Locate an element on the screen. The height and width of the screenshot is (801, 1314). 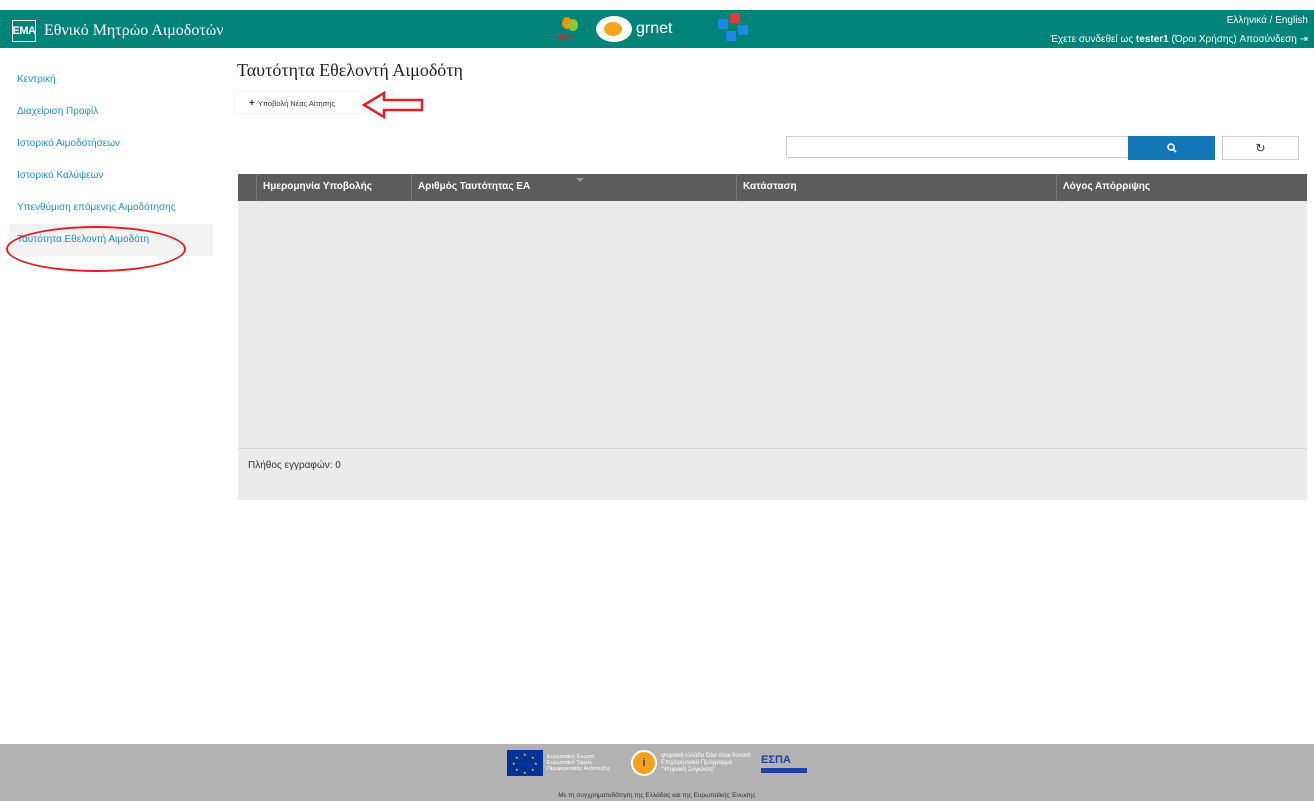
ekea-logo-text: ΕΚΕΑ is located at coordinates (566, 38).